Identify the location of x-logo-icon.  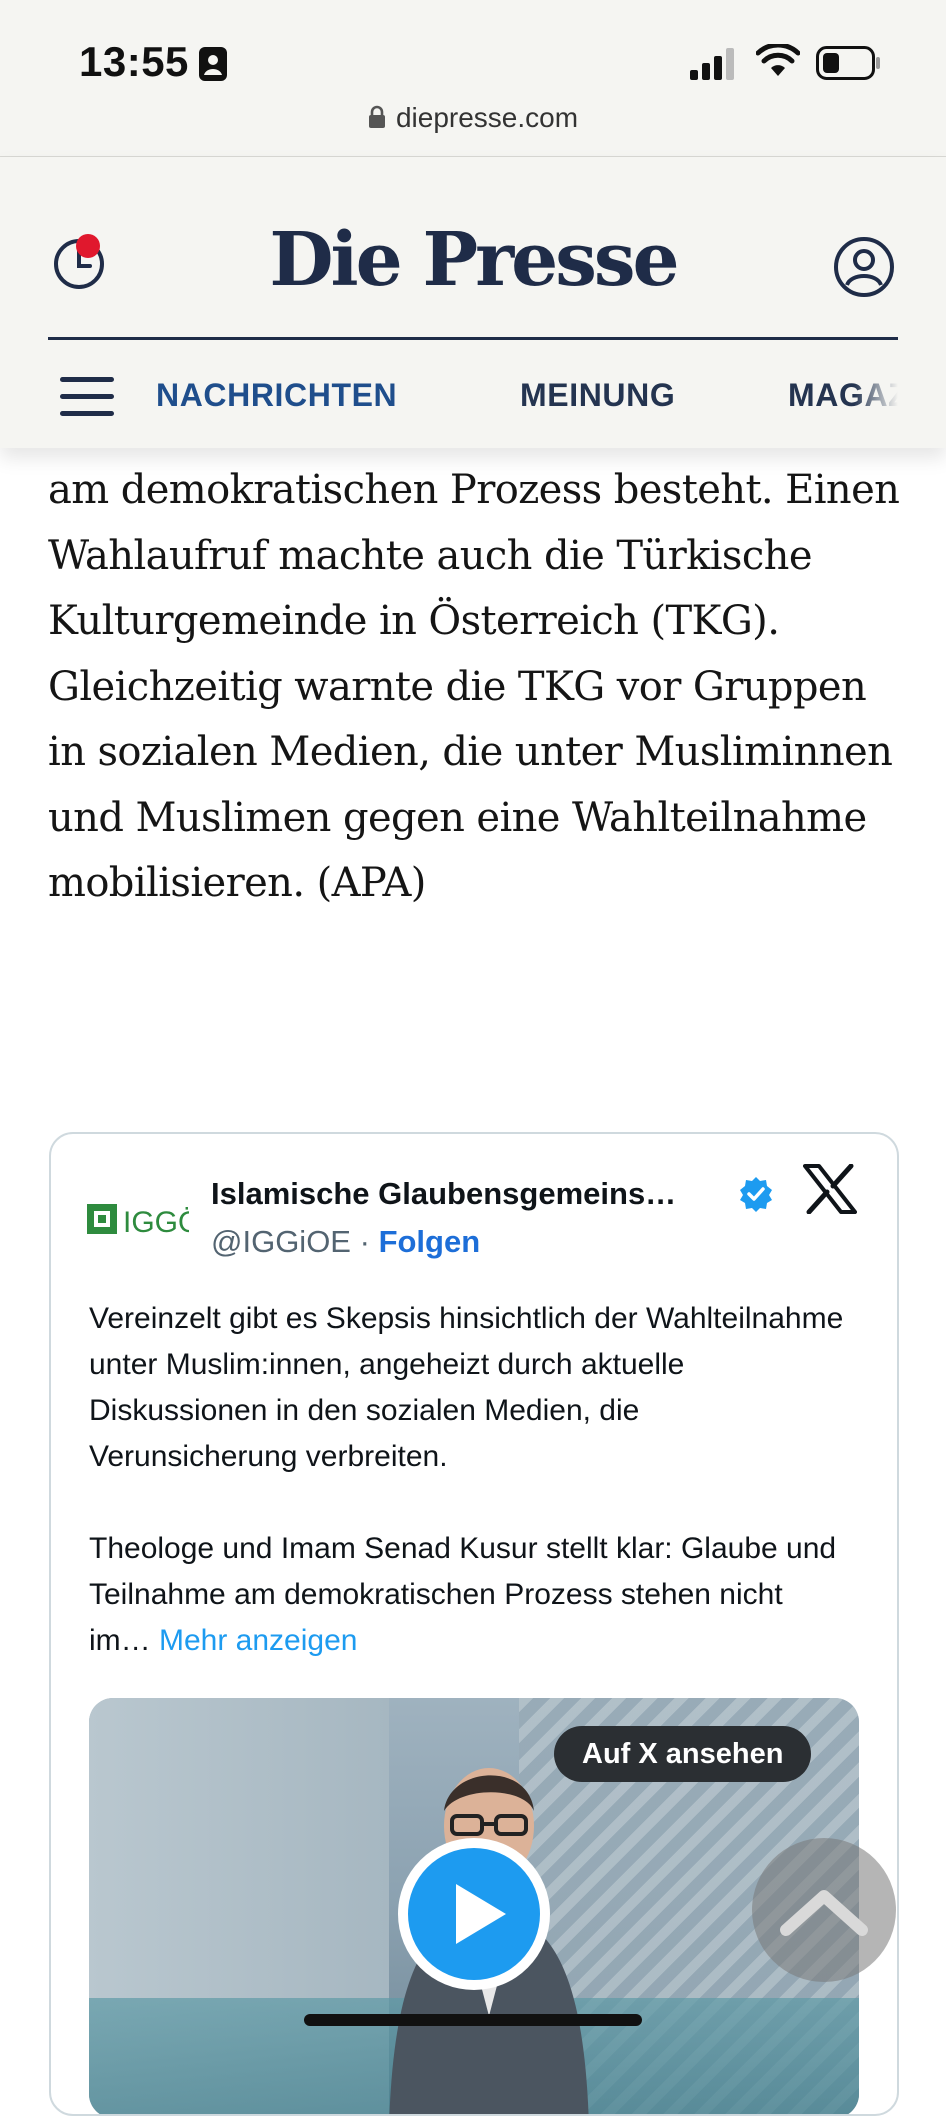
(830, 1189).